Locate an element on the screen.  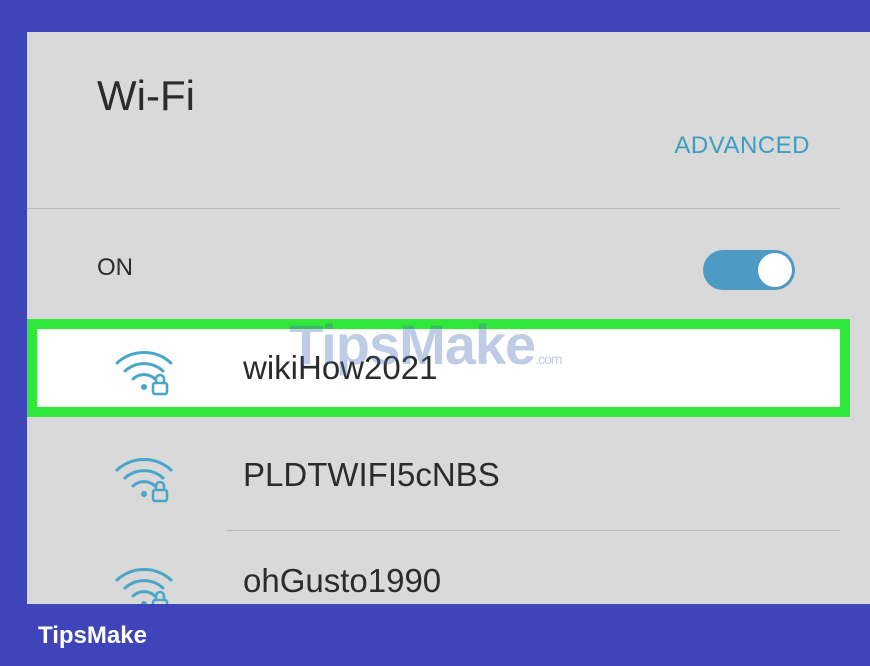
network-name: PLDTWIFI5cNBS is located at coordinates (371, 474).